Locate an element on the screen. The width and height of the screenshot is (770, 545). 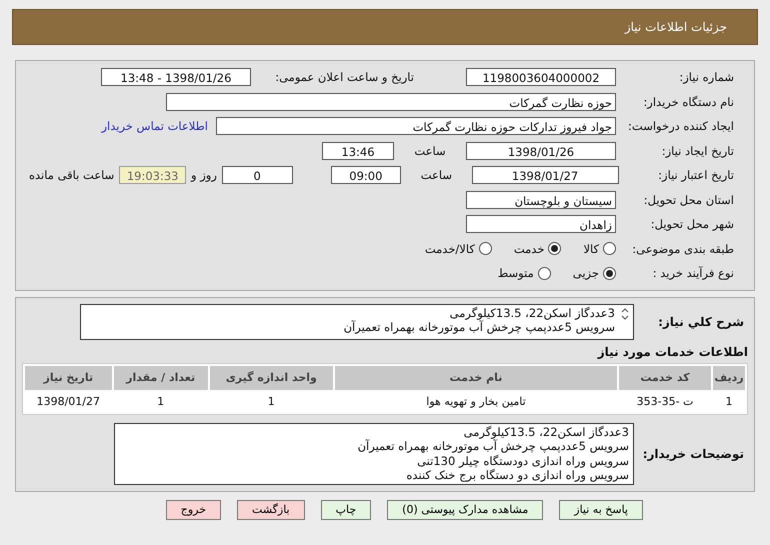
province-field: سیستان و بلوچستان is located at coordinates (541, 199).